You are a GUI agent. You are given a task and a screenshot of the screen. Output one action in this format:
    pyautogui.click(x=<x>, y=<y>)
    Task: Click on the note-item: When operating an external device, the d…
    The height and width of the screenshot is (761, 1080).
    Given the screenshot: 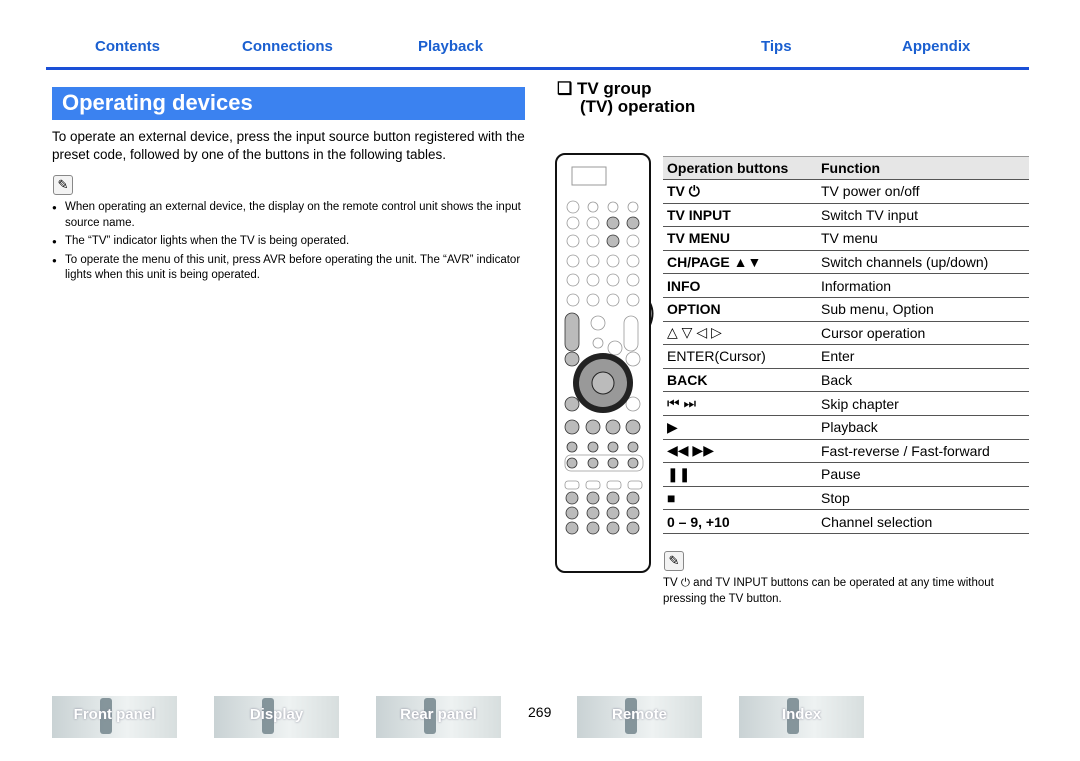 What is the action you would take?
    pyautogui.click(x=287, y=215)
    